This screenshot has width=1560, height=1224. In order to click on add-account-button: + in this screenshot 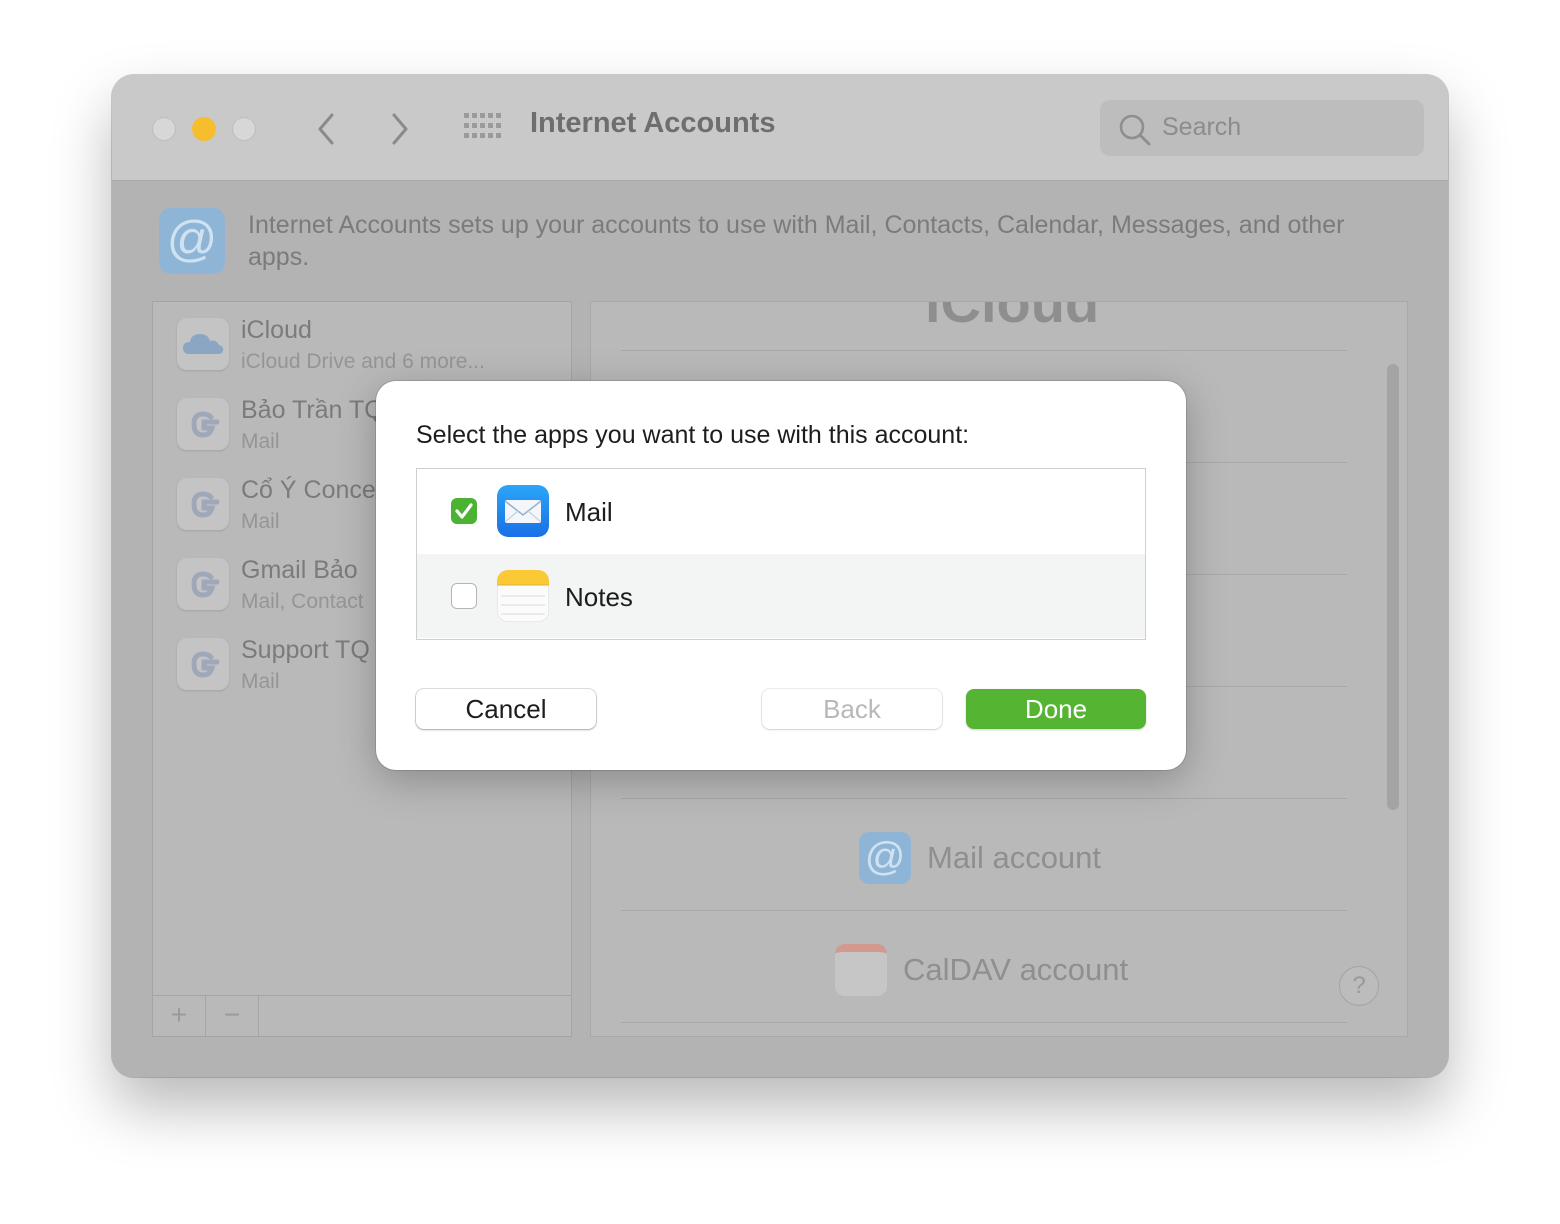, I will do `click(179, 1016)`.